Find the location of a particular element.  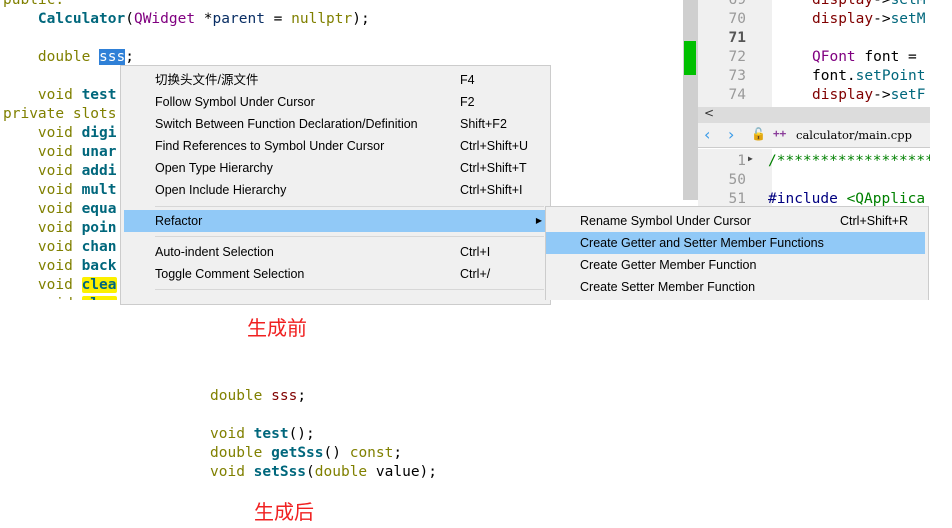

menu-item-switch-header-source: 切换头文件/源文件 F4 is located at coordinates (335, 80).